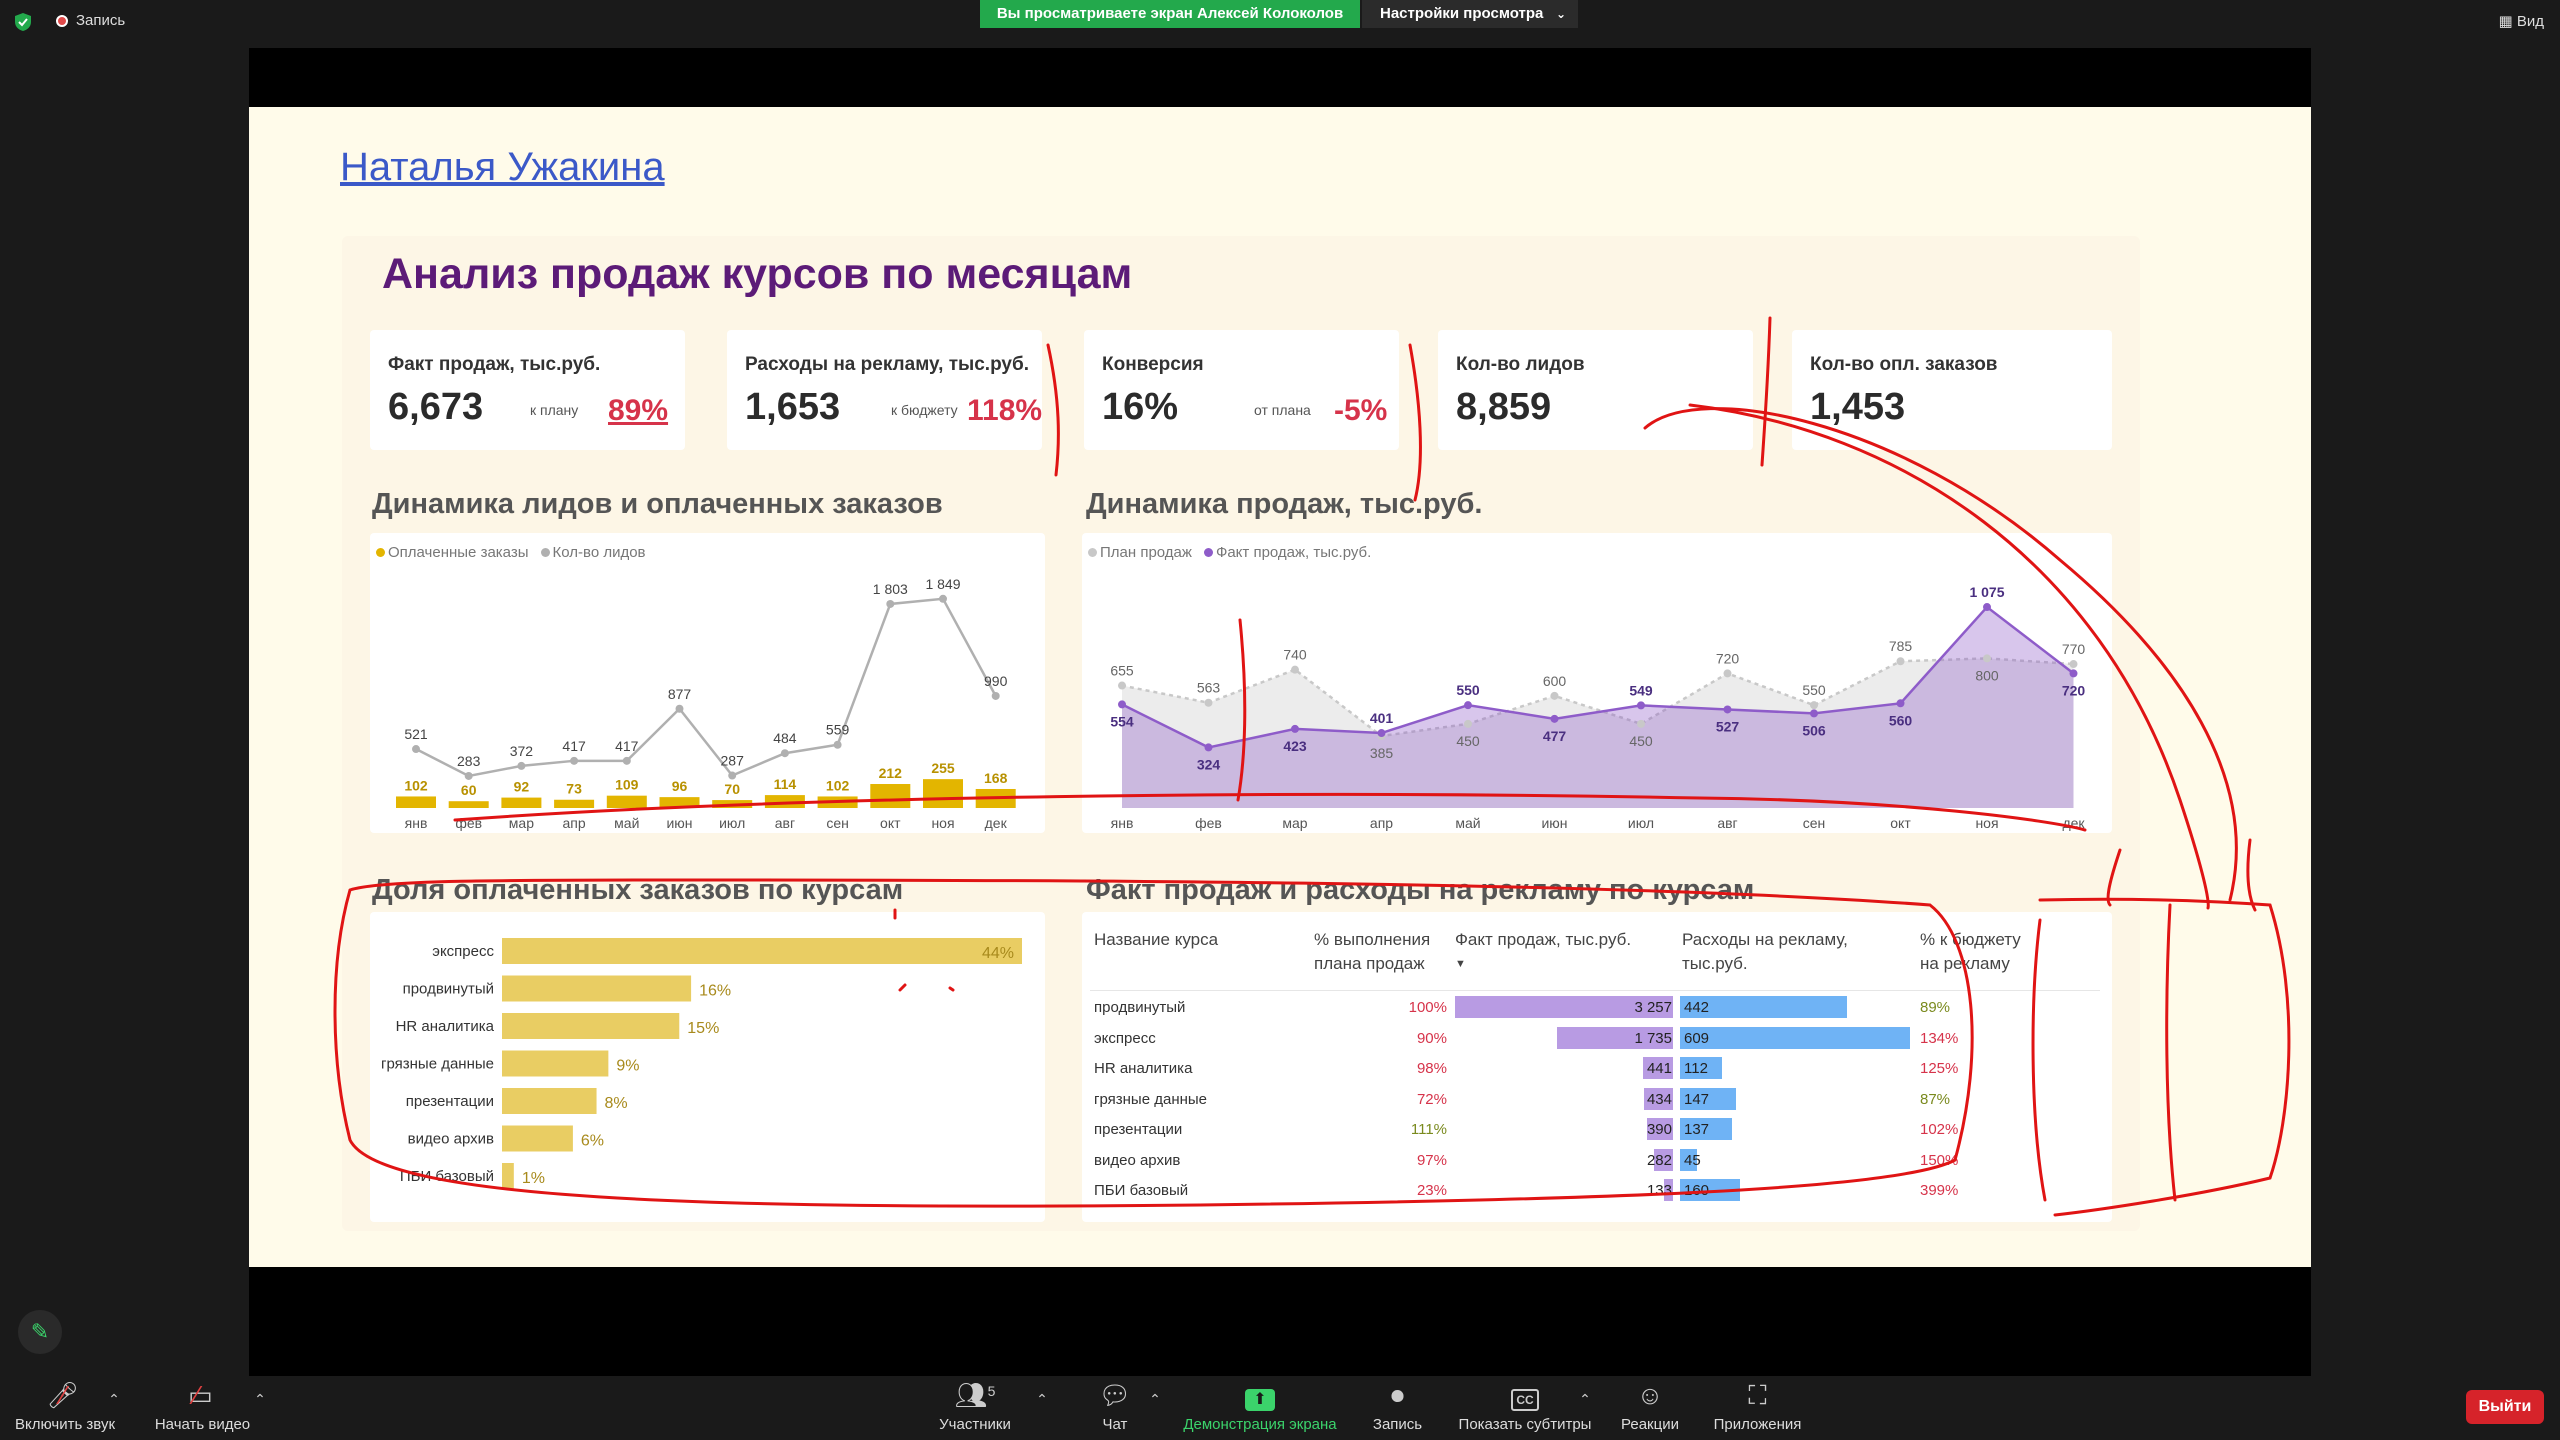  I want to click on share-screen-button: ⬆ Демонстрация экрана, so click(1260, 1406).